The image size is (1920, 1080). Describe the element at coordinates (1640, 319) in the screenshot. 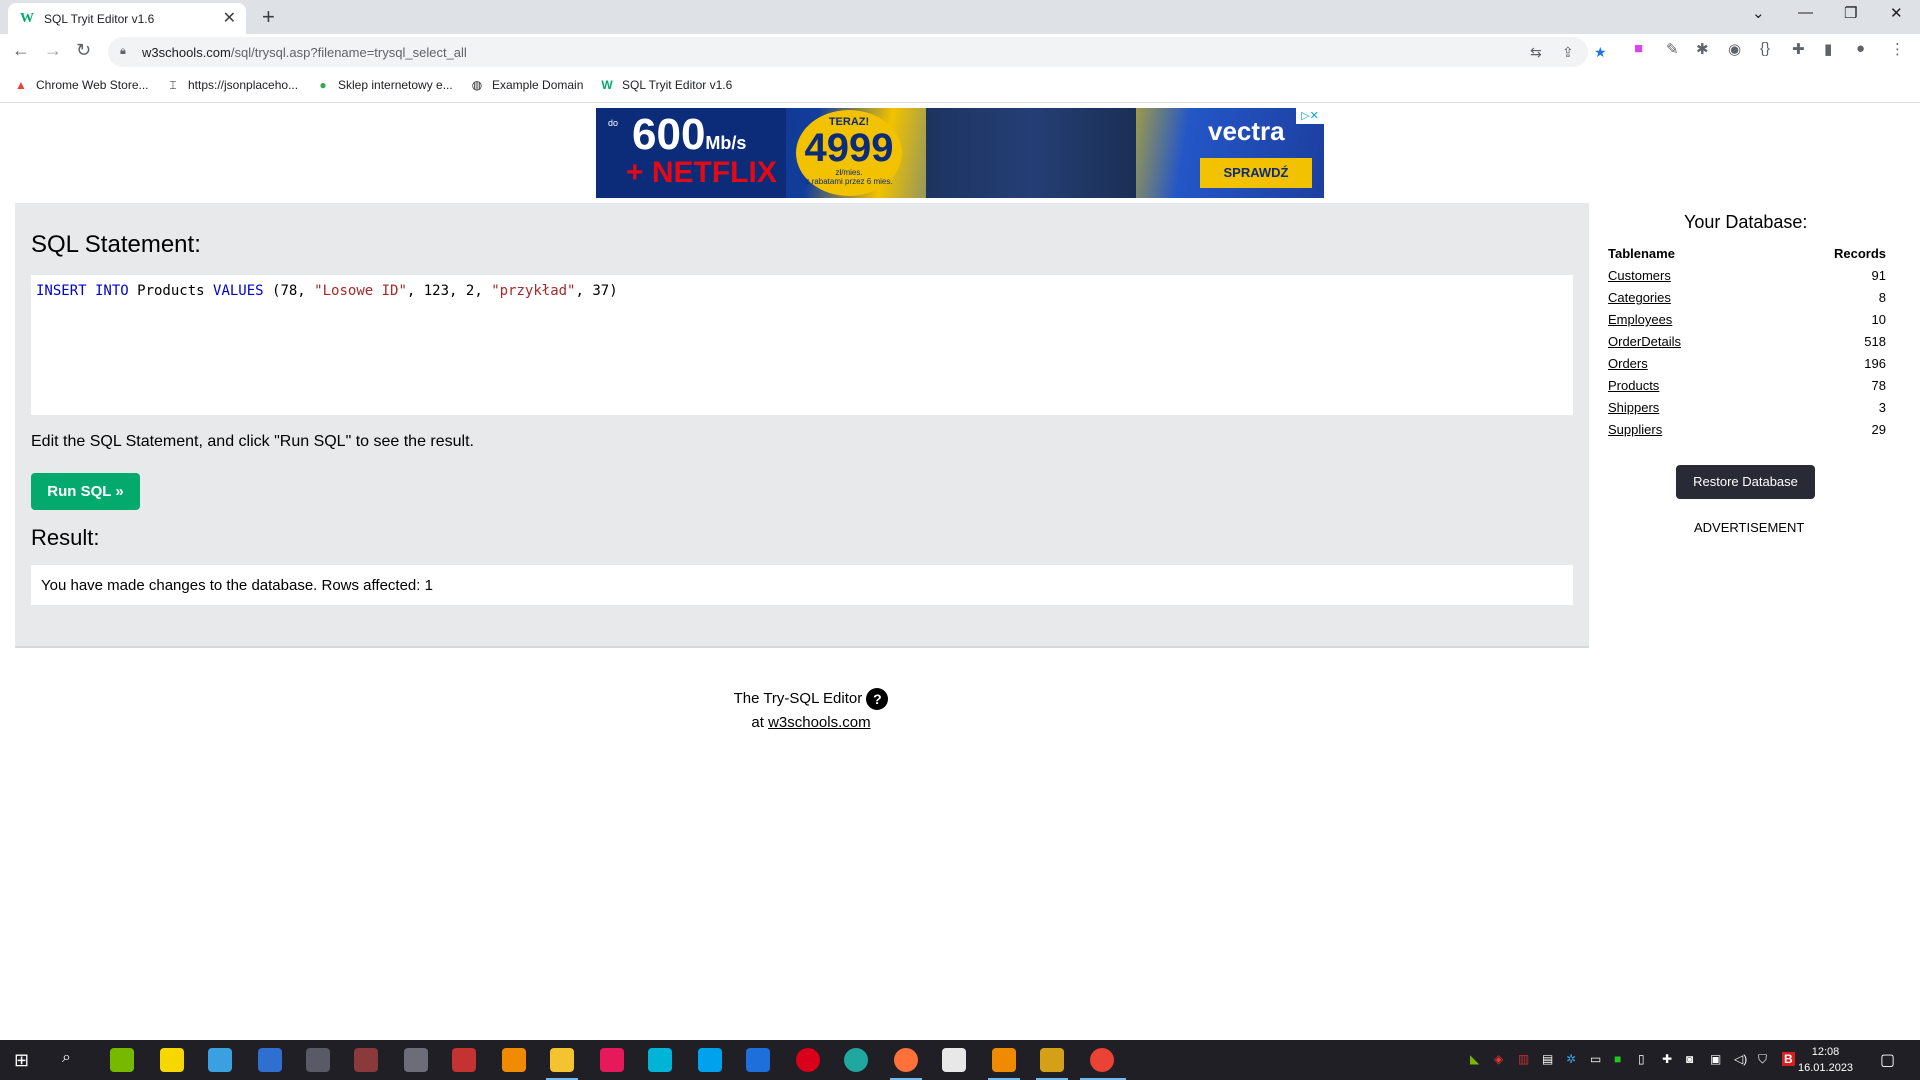

I see `table-link: Employees` at that location.